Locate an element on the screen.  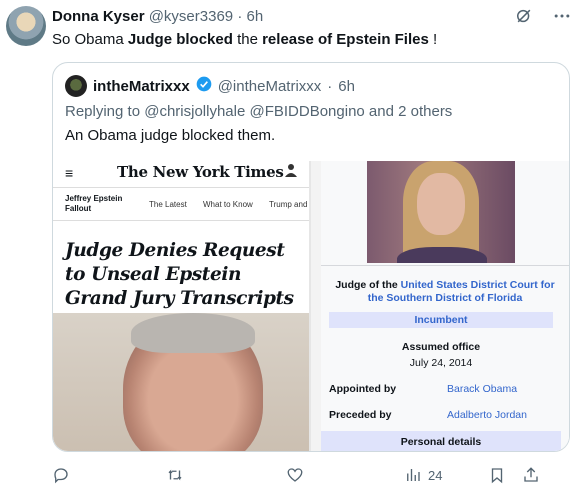
share-button is located at coordinates (531, 475).